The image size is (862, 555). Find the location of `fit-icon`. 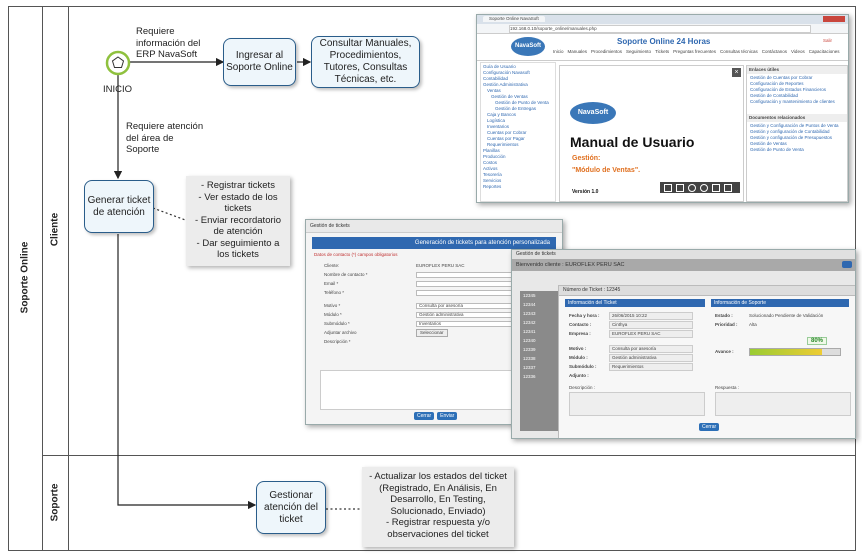

fit-icon is located at coordinates (680, 187).